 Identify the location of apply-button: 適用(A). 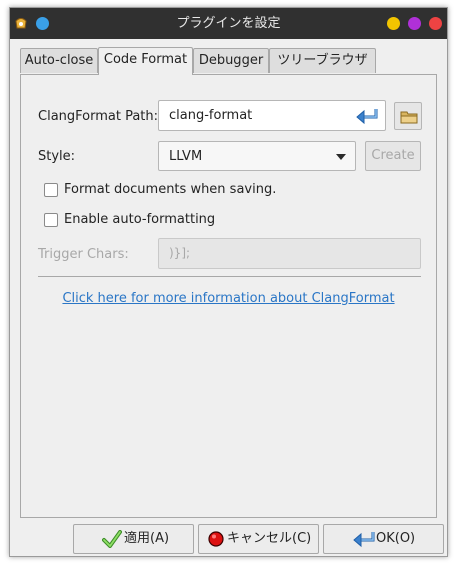
(133, 539).